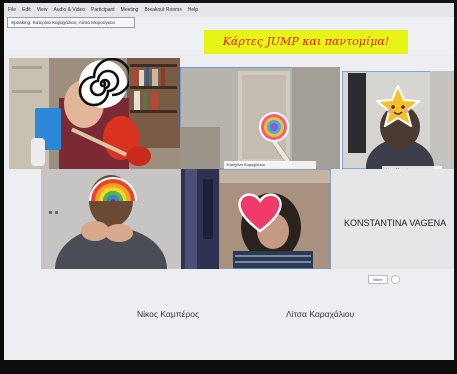  I want to click on menu-edit: Edit, so click(26, 10).